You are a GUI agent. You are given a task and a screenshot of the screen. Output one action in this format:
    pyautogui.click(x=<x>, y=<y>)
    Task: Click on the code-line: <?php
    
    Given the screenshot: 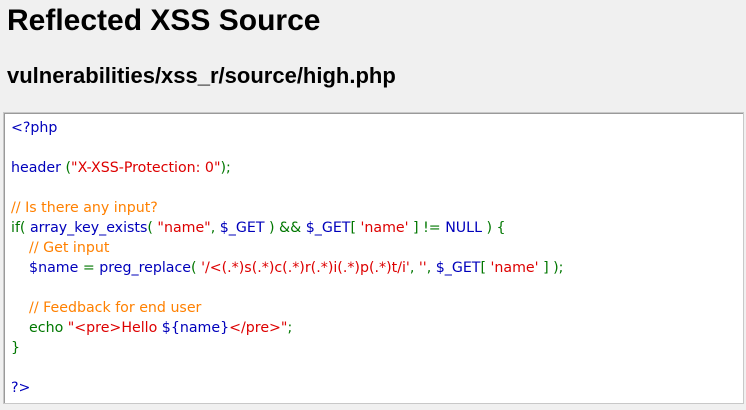 What is the action you would take?
    pyautogui.click(x=287, y=128)
    